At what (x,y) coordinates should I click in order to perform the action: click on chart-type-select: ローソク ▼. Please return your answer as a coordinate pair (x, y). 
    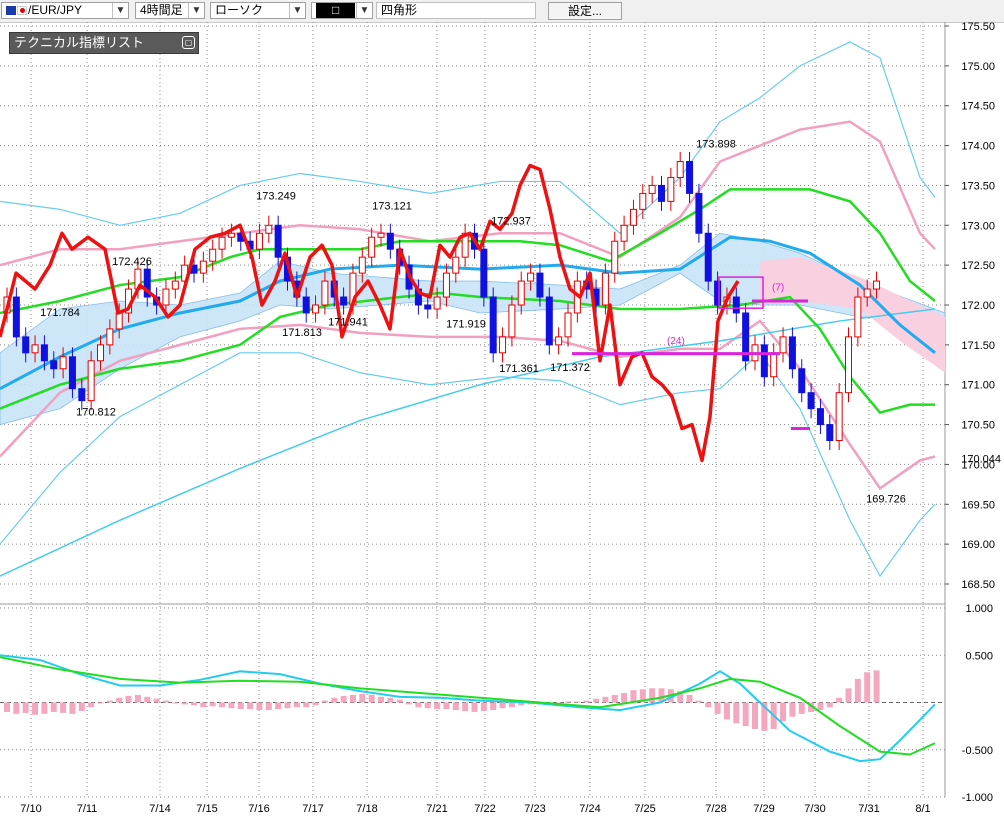
    Looking at the image, I should click on (258, 10).